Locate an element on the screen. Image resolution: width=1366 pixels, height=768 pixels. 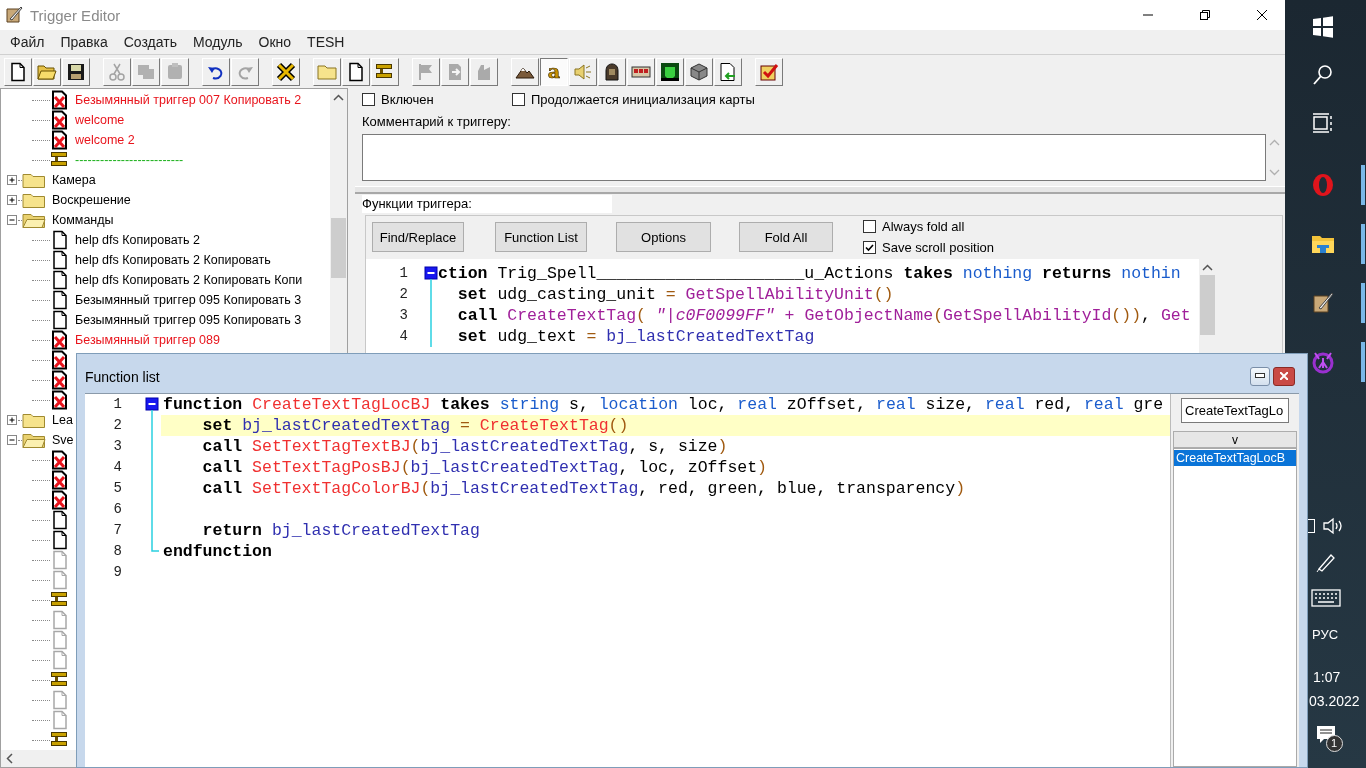
search-field: CreateTextTagLo is located at coordinates (1235, 410).